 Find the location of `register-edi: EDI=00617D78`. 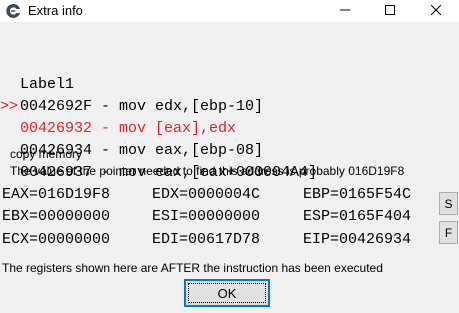

register-edi: EDI=00617D78 is located at coordinates (206, 240).